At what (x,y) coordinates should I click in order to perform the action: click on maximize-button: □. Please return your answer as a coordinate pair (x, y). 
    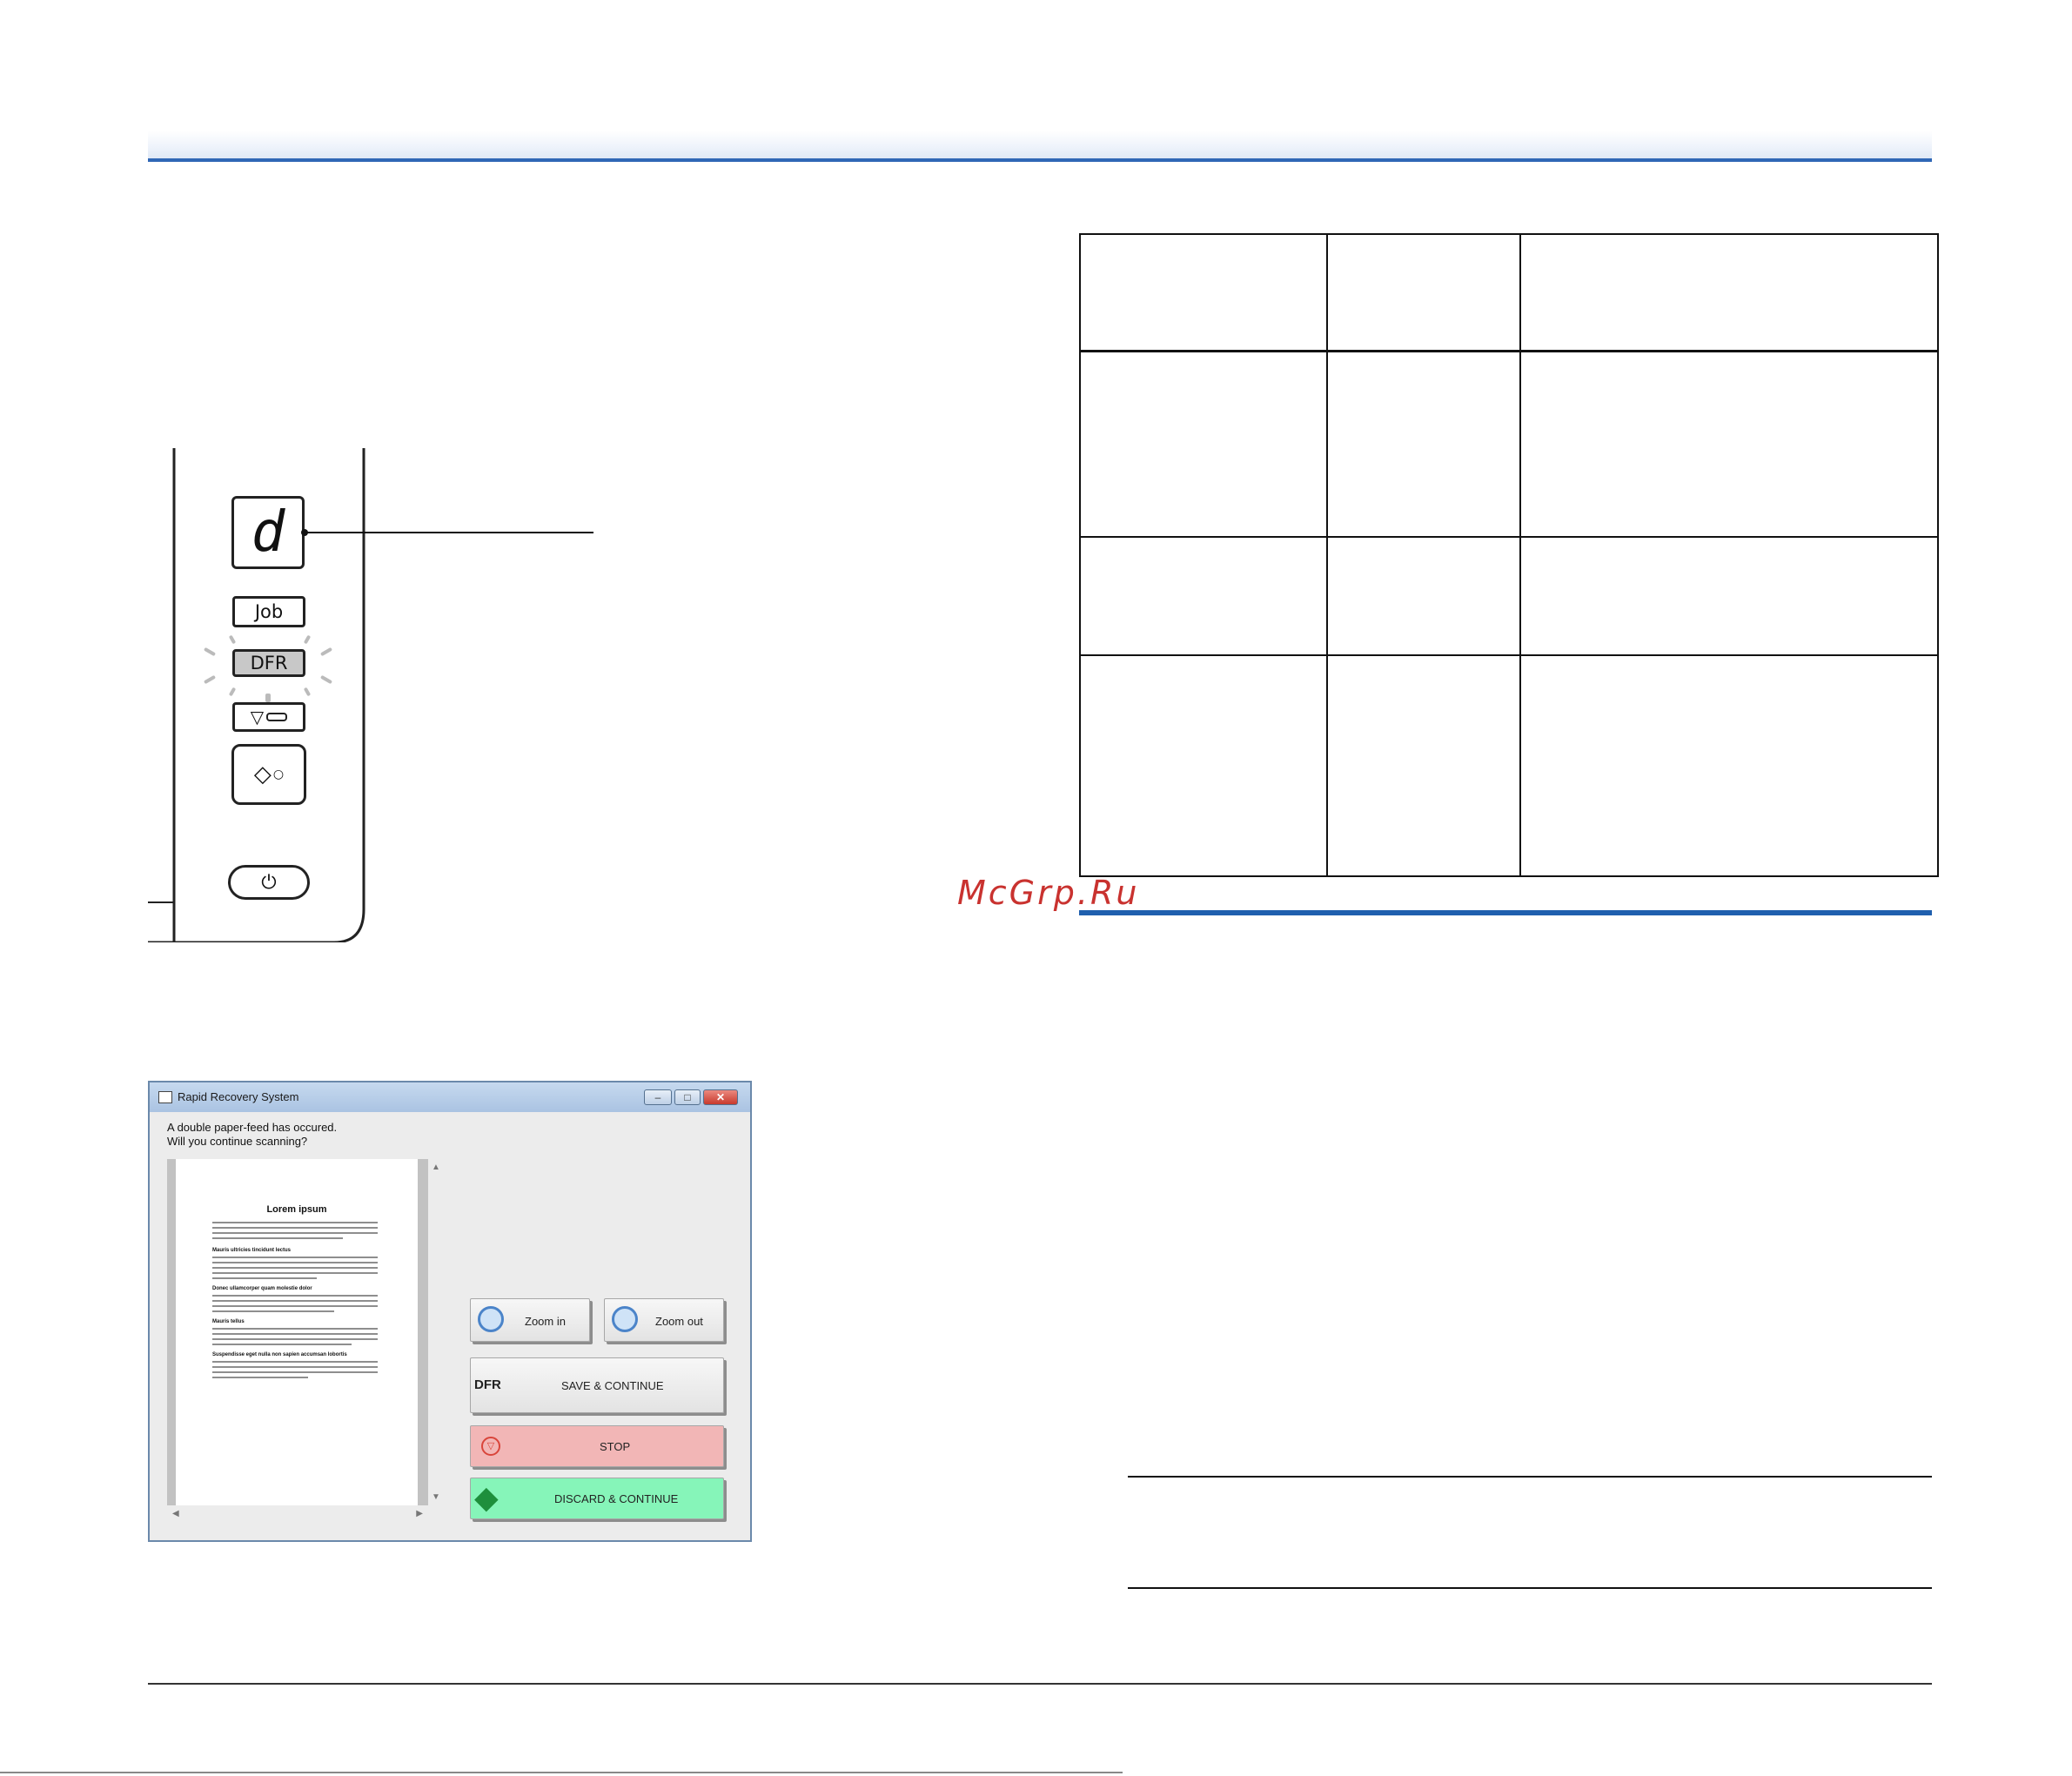
    Looking at the image, I should click on (687, 1097).